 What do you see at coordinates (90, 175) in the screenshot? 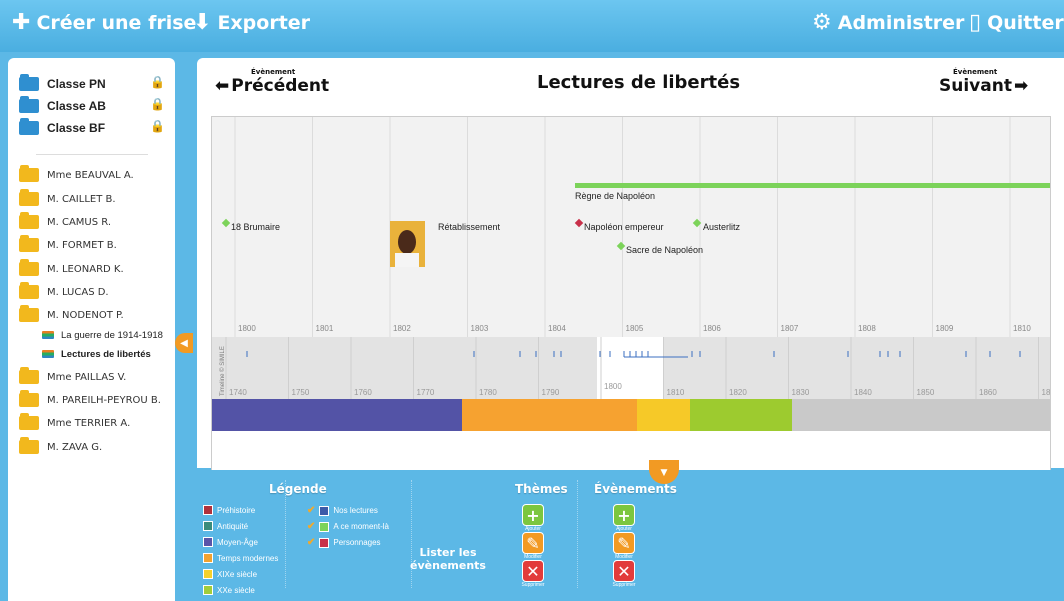
I see `teacher-label: Mme BEAUVAL A.` at bounding box center [90, 175].